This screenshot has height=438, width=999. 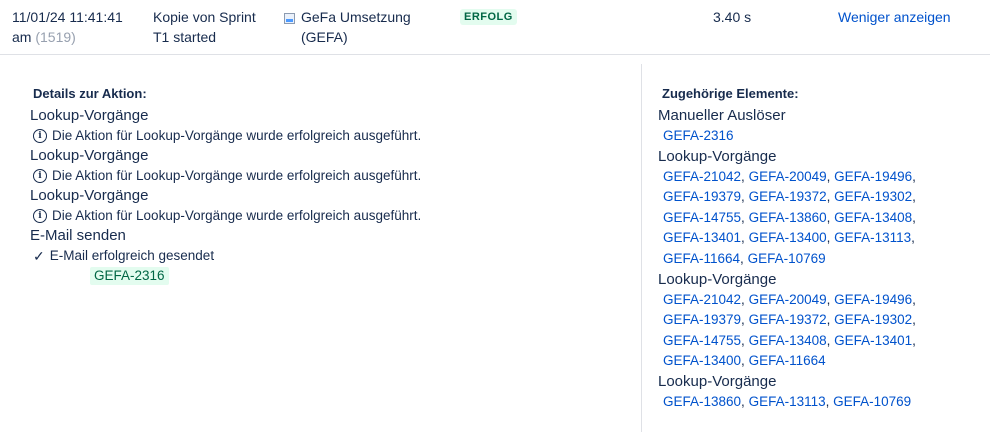 What do you see at coordinates (356, 27) in the screenshot?
I see `project-name: GeFa Umsetzung (GEFA)` at bounding box center [356, 27].